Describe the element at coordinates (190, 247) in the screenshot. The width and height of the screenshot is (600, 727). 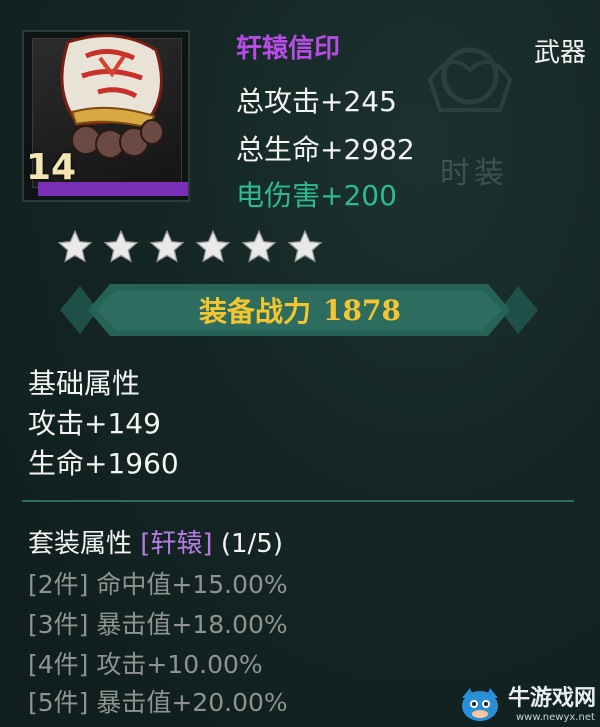
I see `star-rating` at that location.